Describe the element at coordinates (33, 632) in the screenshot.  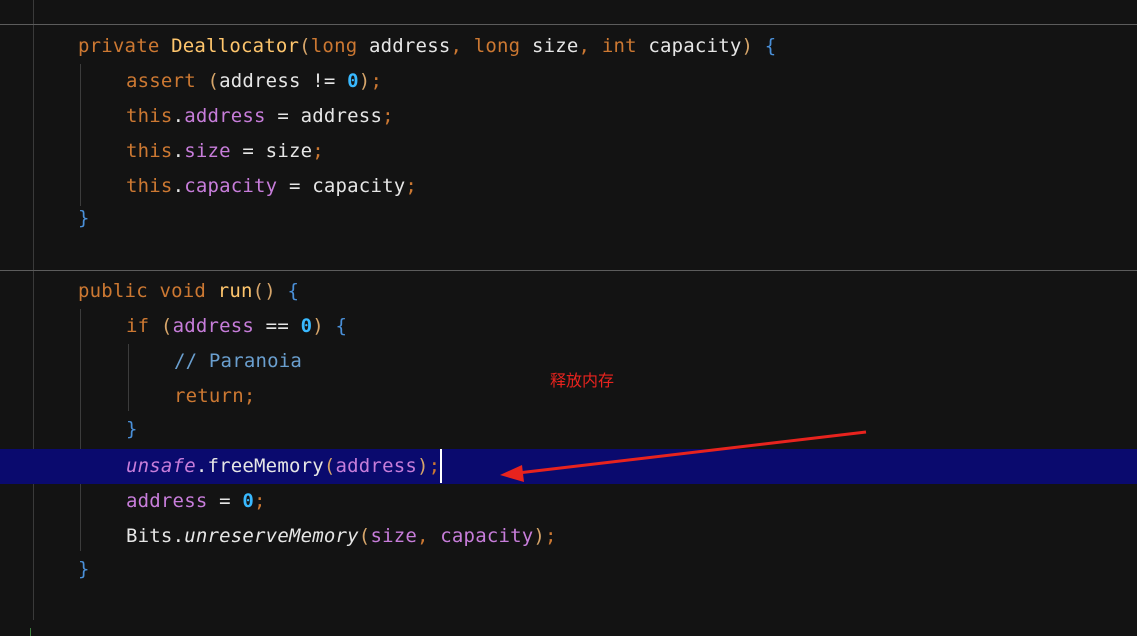
I see `fold-marker` at that location.